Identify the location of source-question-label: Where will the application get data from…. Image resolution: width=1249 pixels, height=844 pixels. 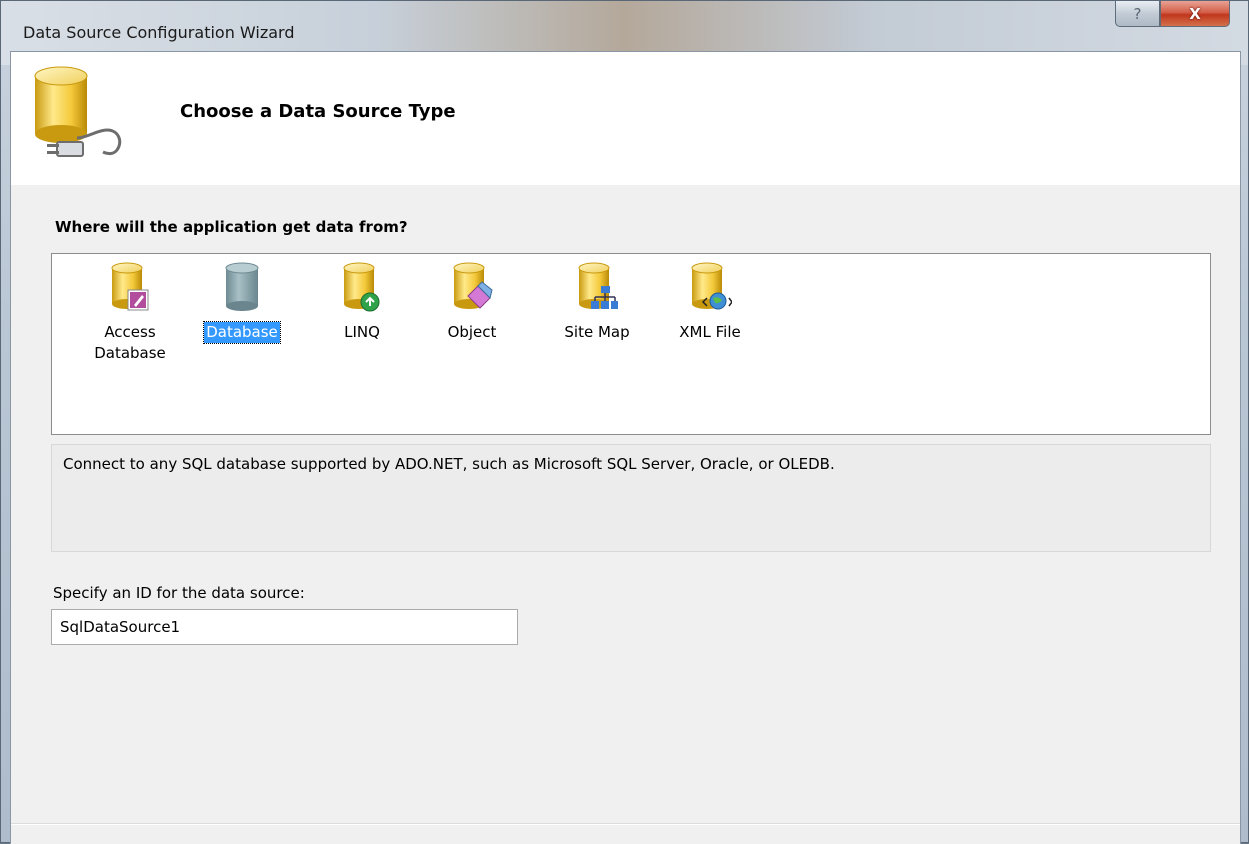
(231, 227).